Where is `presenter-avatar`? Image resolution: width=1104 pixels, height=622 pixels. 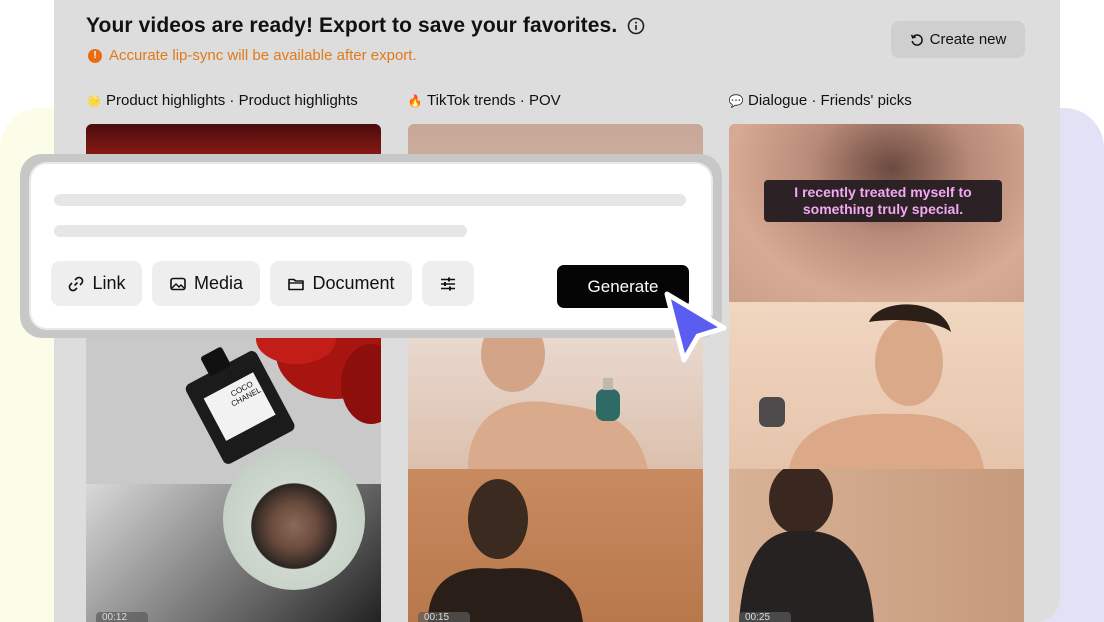
presenter-avatar is located at coordinates (294, 519).